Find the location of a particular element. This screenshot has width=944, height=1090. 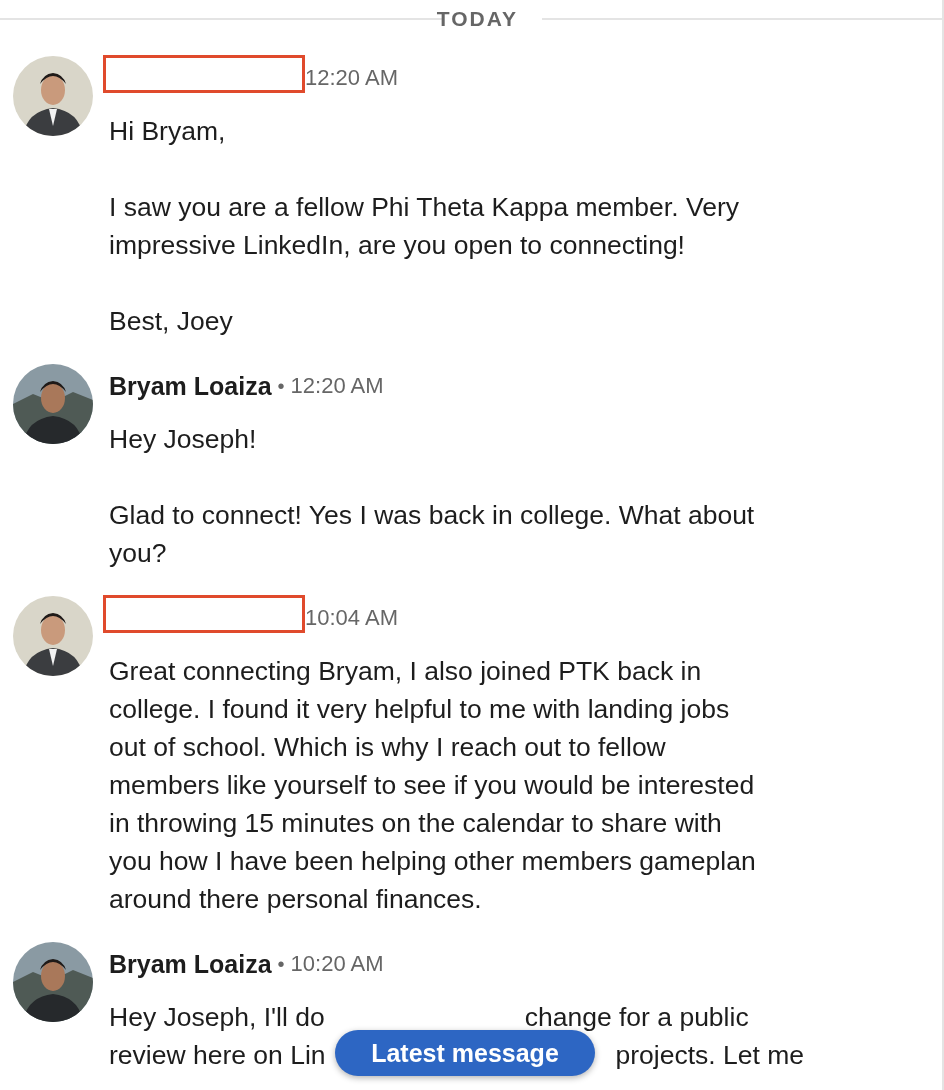

message-time: 10:04 AM is located at coordinates (351, 618).